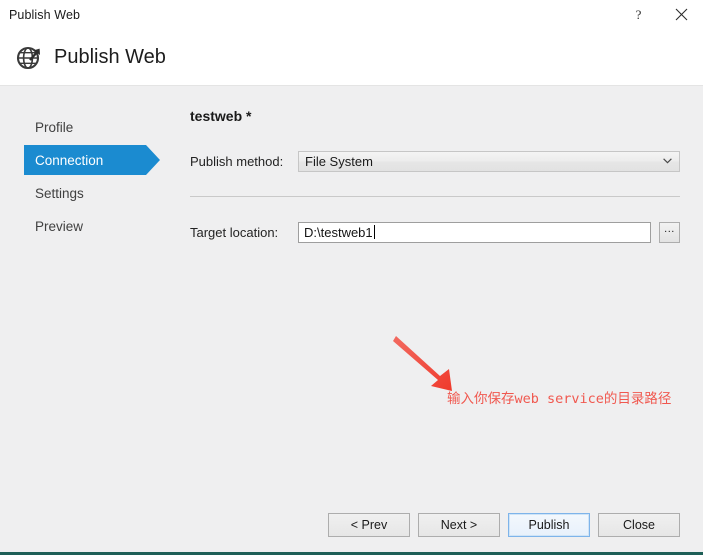 Image resolution: width=703 pixels, height=555 pixels. I want to click on sidebar-item-connection: Connection, so click(95, 160).